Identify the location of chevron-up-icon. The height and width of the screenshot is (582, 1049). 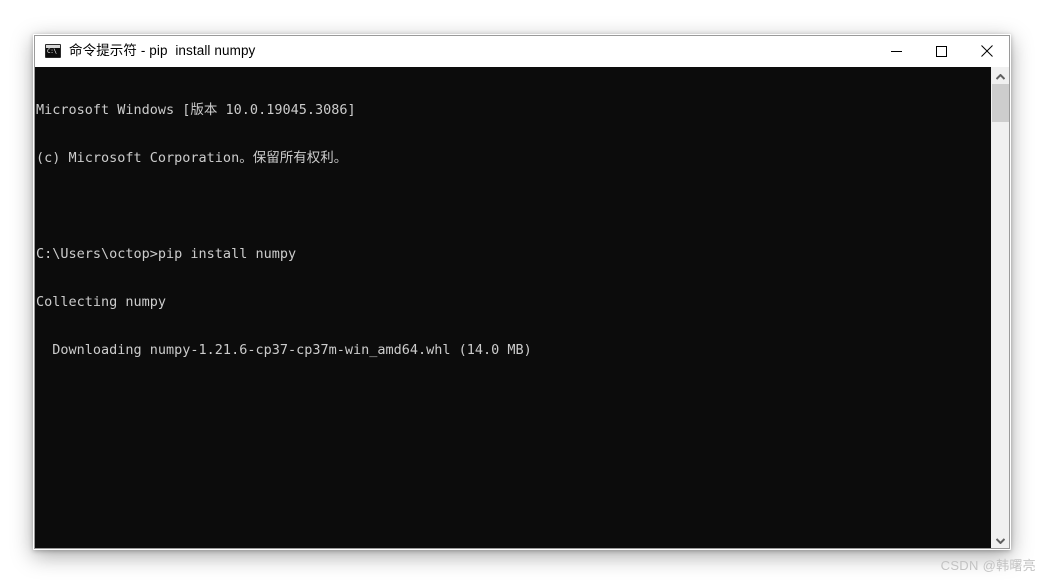
(1000, 76).